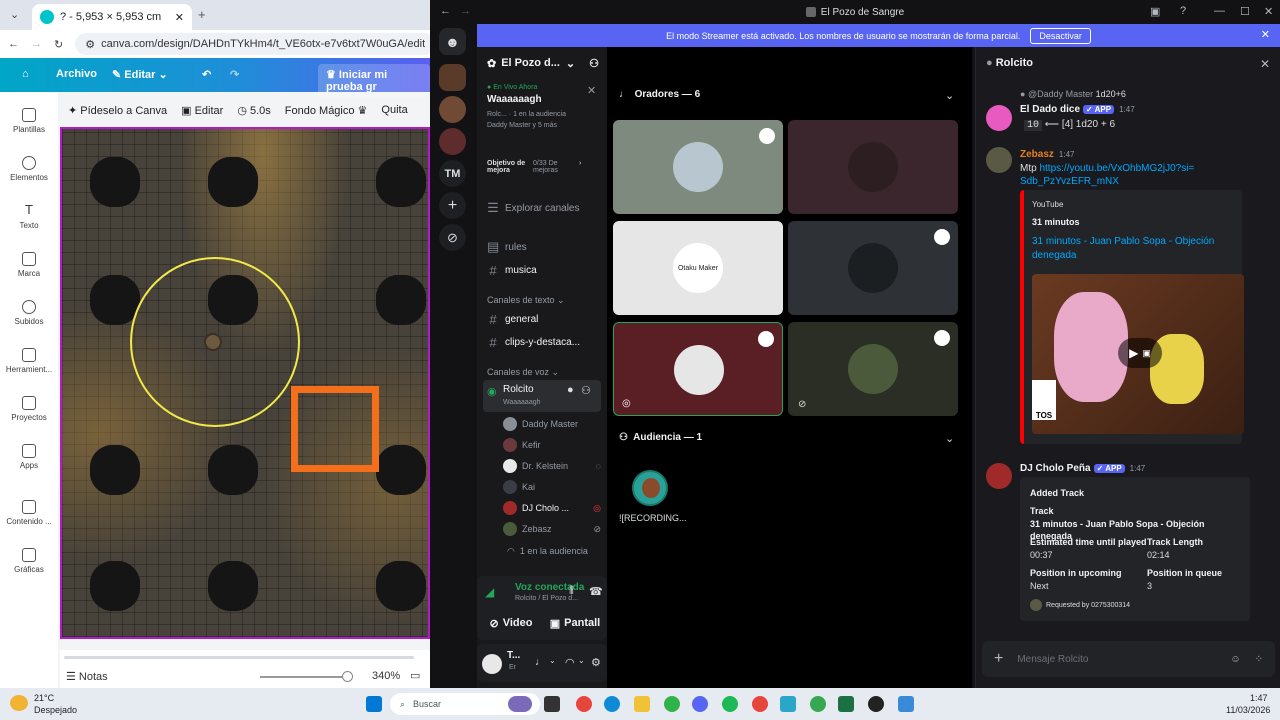 This screenshot has width=1280, height=720. Describe the element at coordinates (29, 169) in the screenshot. I see `sidebar-elements: Elementos` at that location.